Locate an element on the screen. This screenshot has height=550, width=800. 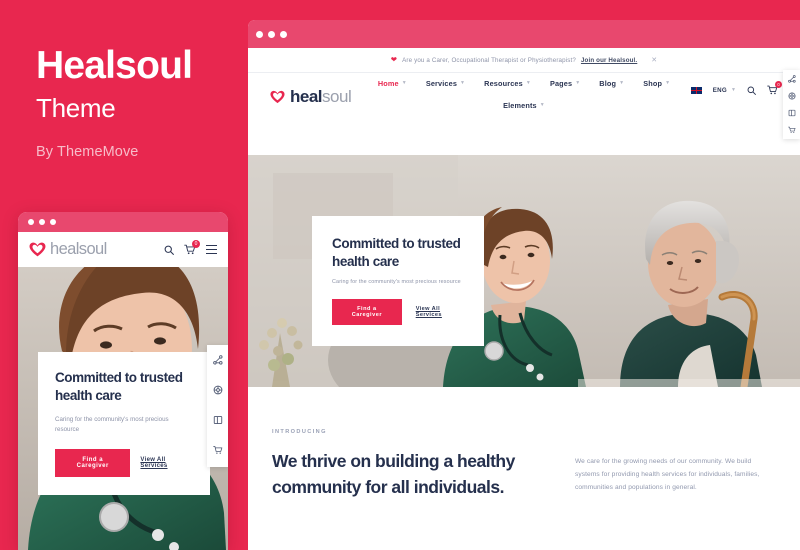
mobile-window-chrome is located at coordinates (123, 222).